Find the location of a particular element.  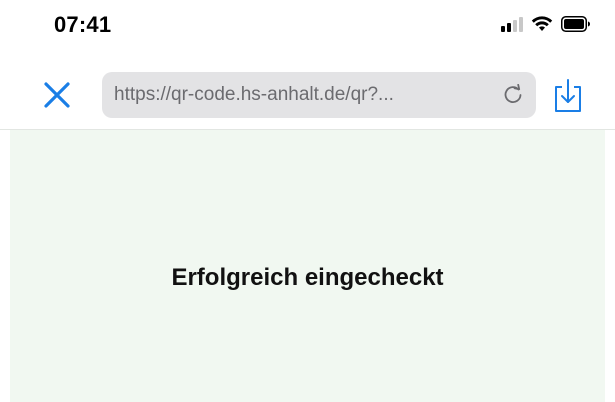

close-button is located at coordinates (57, 95).